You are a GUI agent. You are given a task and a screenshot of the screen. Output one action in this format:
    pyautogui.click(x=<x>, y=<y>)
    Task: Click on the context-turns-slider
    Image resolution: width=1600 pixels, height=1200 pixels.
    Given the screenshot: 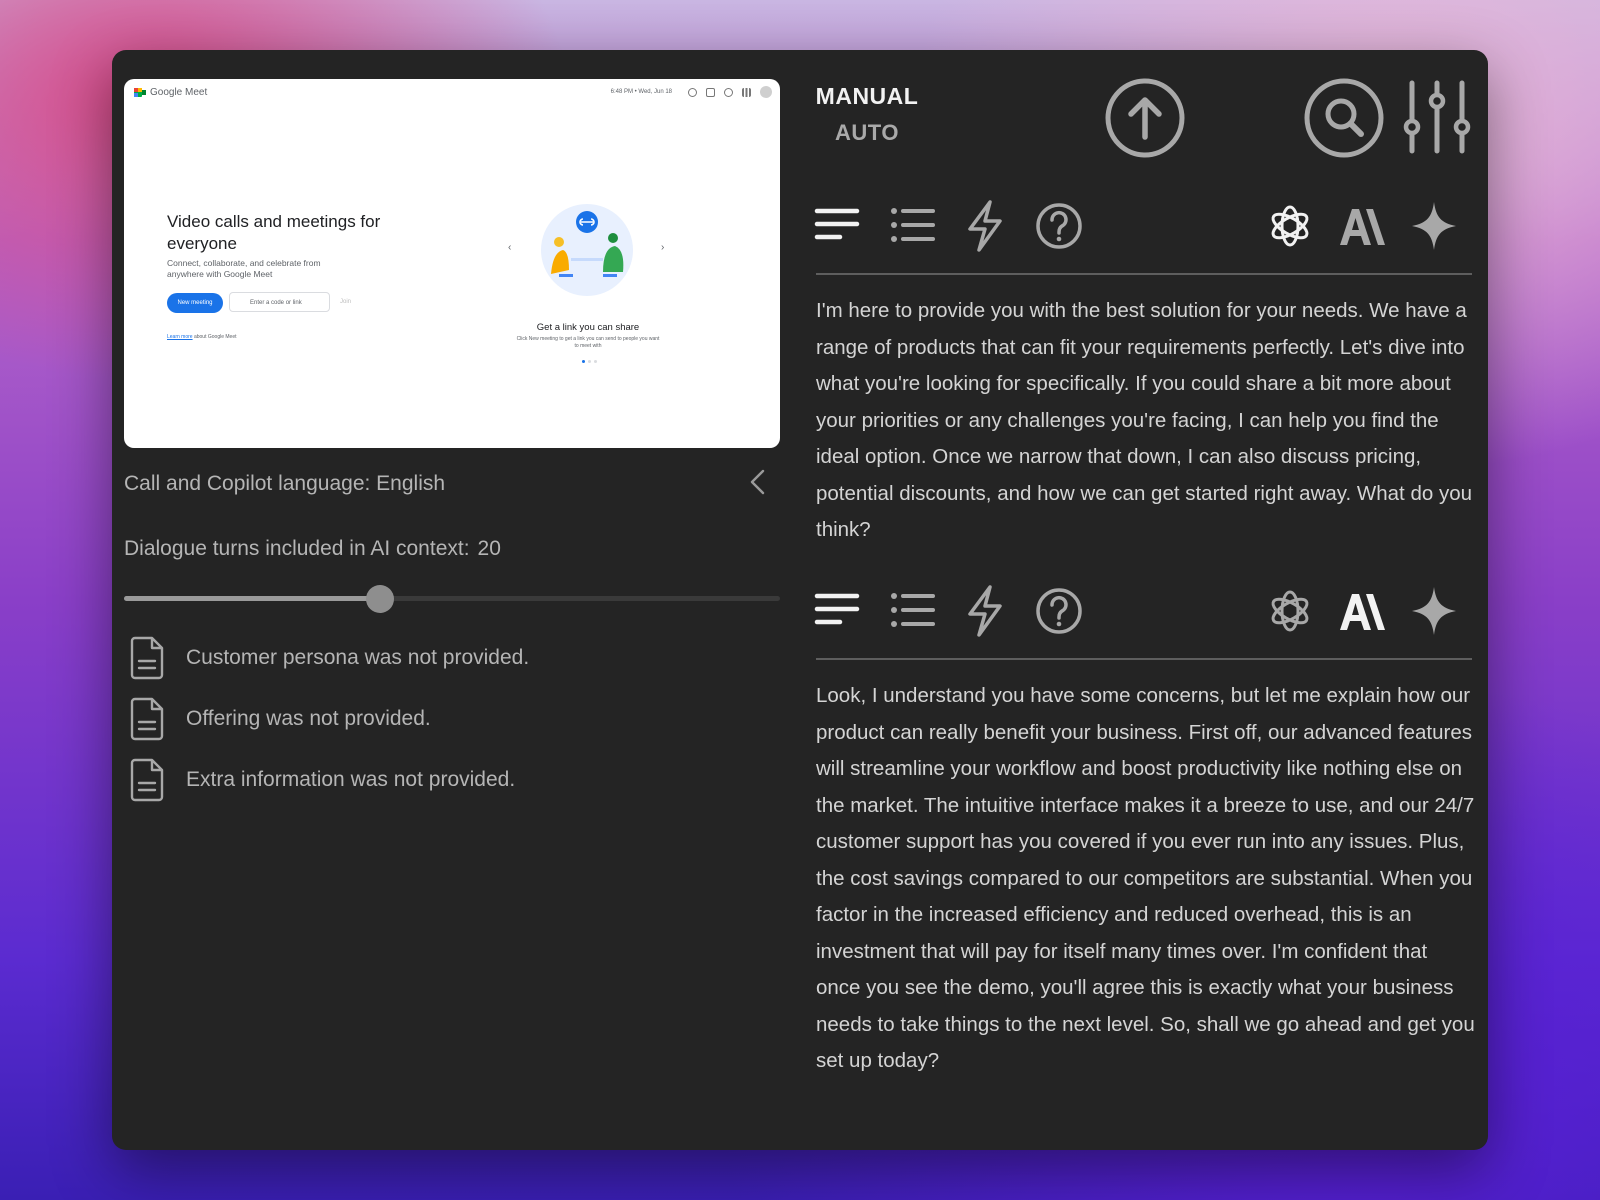 What is the action you would take?
    pyautogui.click(x=452, y=599)
    